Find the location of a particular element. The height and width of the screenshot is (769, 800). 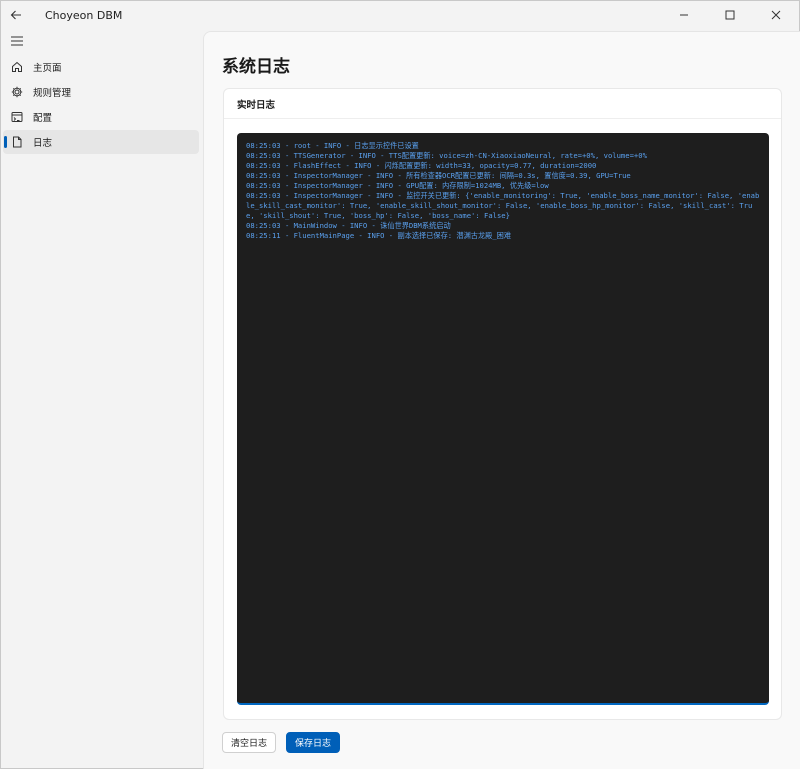

close-button is located at coordinates (776, 15).